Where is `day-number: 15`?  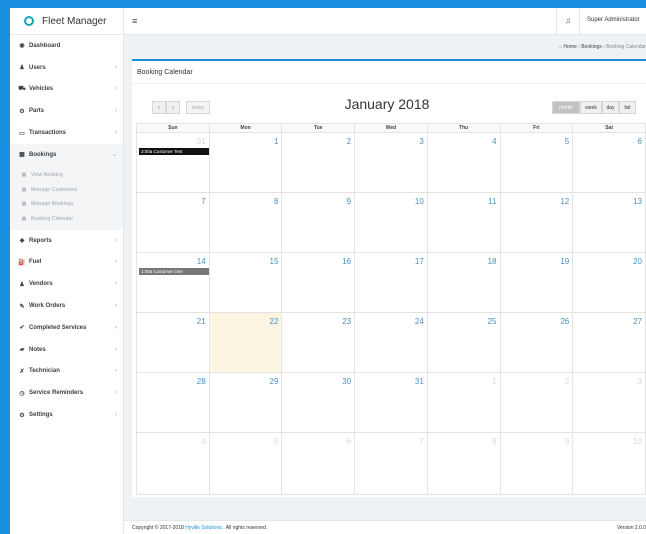
day-number: 15 is located at coordinates (274, 261).